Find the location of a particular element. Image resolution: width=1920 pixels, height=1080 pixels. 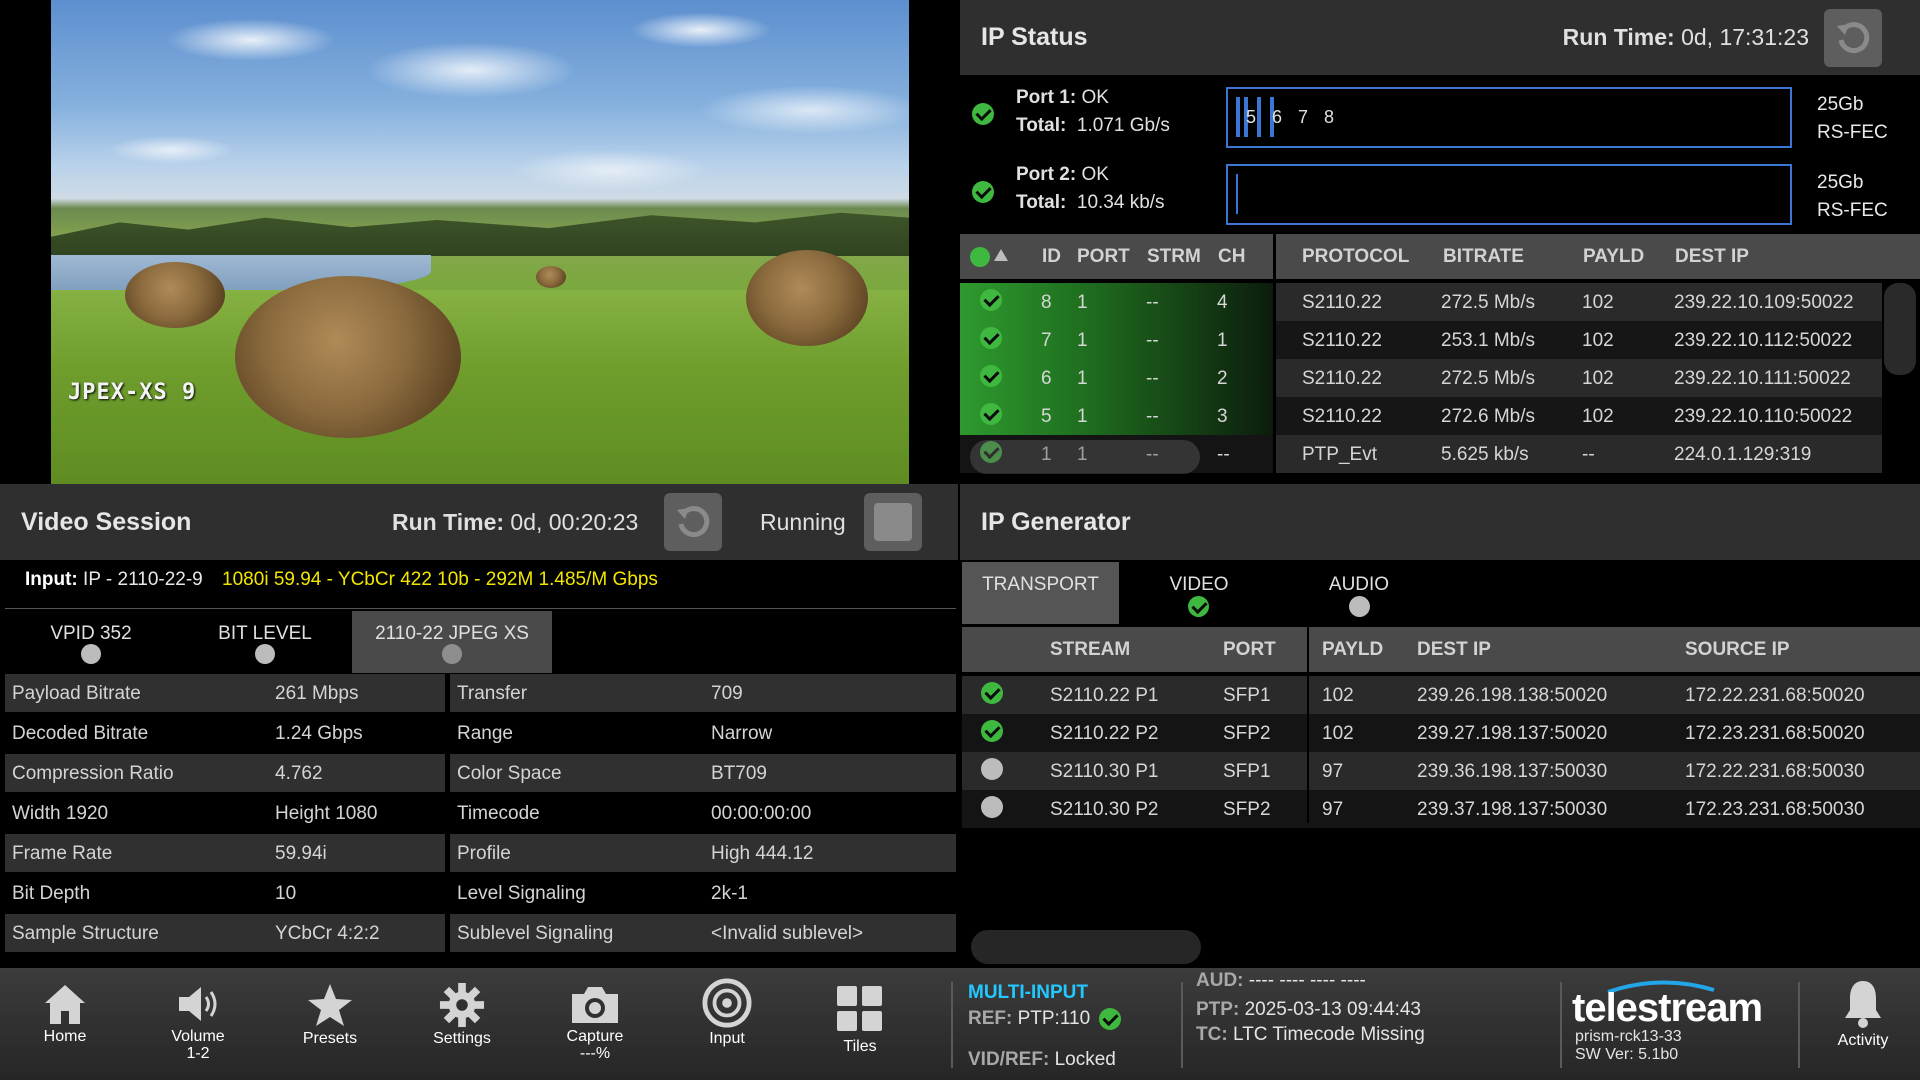

port-1-speed: 25Gb RS-FEC is located at coordinates (1852, 119).